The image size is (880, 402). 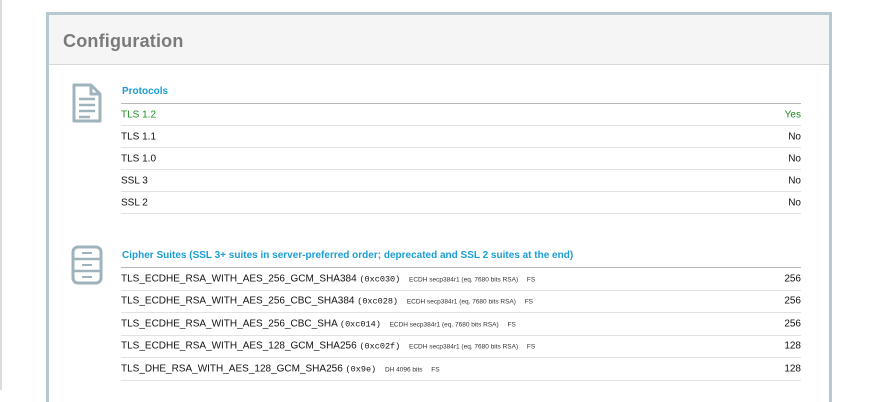 I want to click on protocol-name: TLS 1.1, so click(x=139, y=136).